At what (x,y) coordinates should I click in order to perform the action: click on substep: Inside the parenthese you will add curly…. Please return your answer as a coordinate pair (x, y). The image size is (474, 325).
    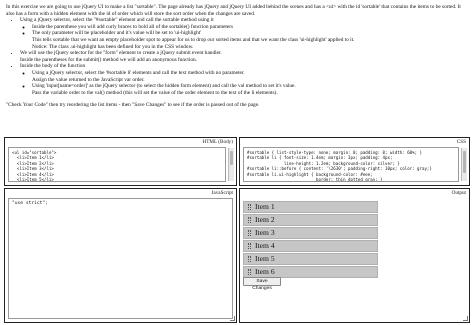
    Looking at the image, I should click on (250, 27).